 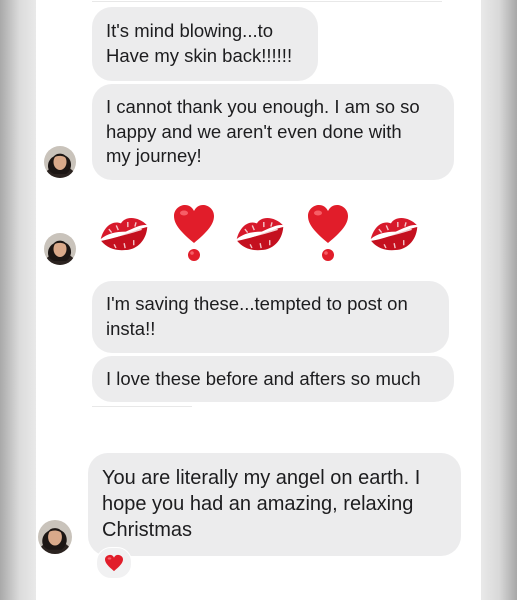 I want to click on red-heart-icon, so click(x=114, y=563).